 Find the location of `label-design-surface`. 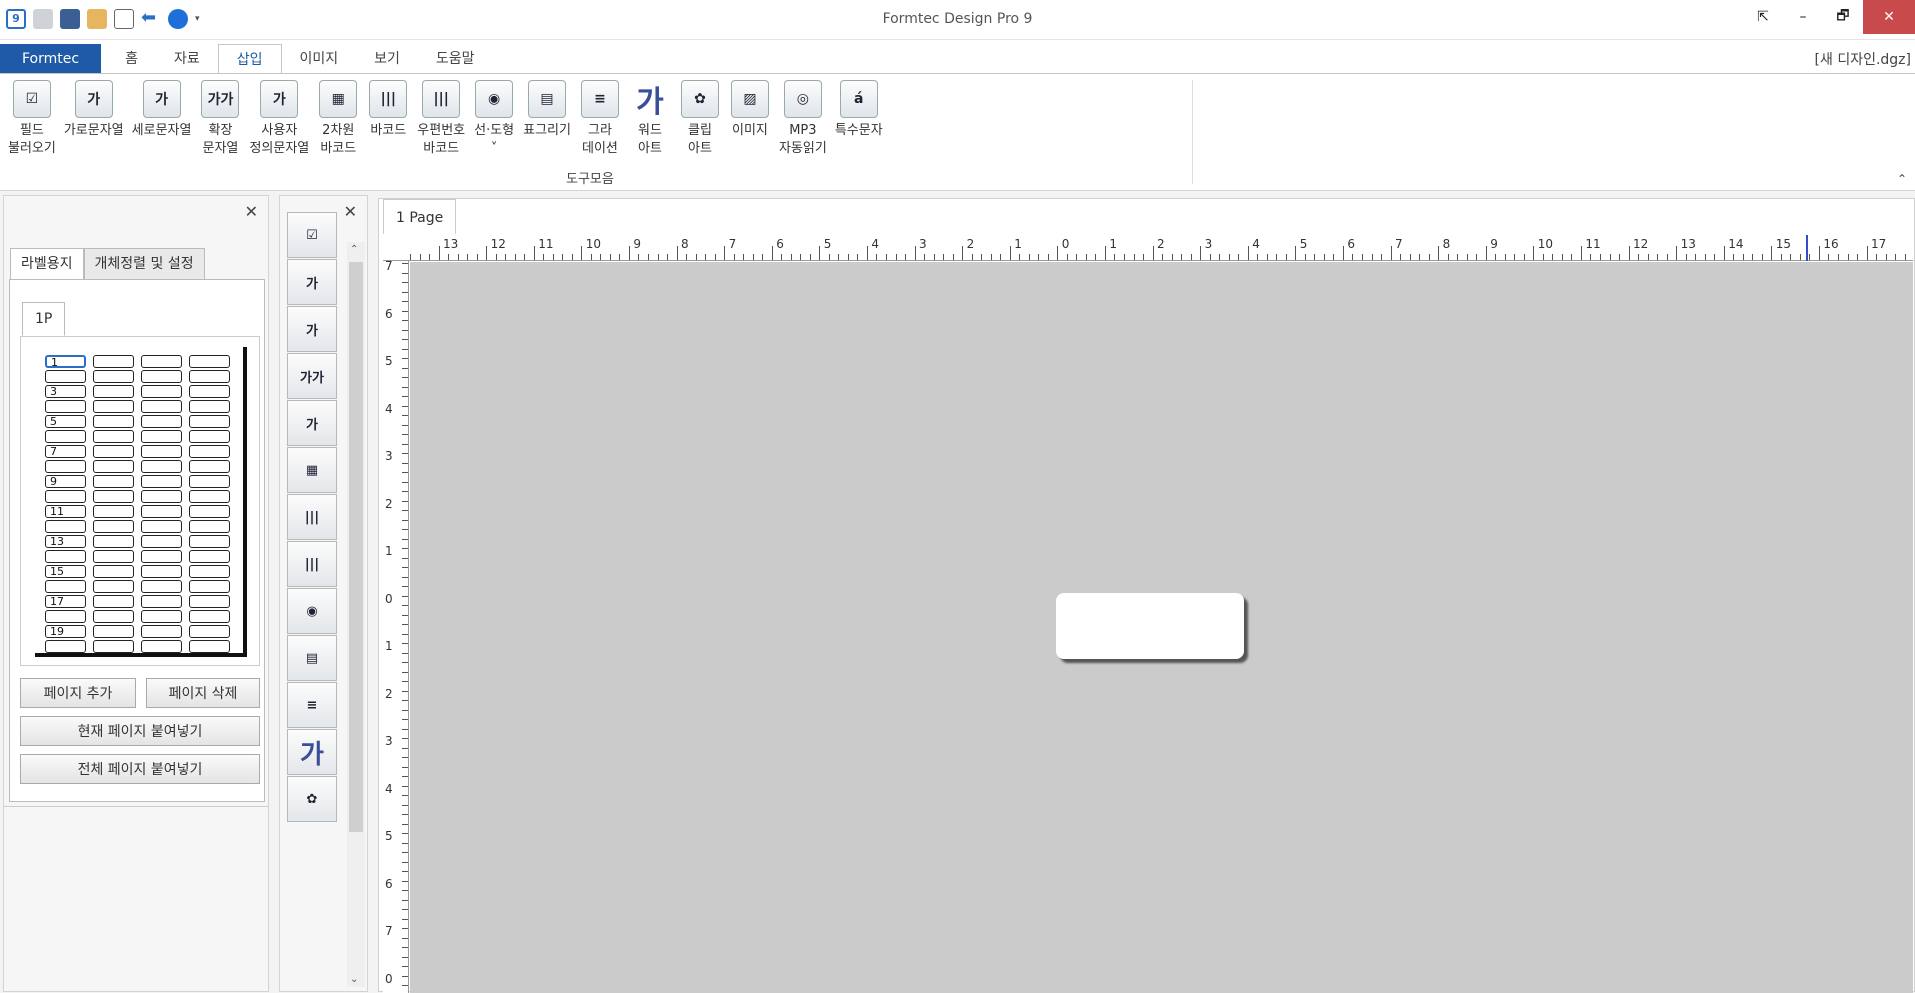

label-design-surface is located at coordinates (1150, 626).